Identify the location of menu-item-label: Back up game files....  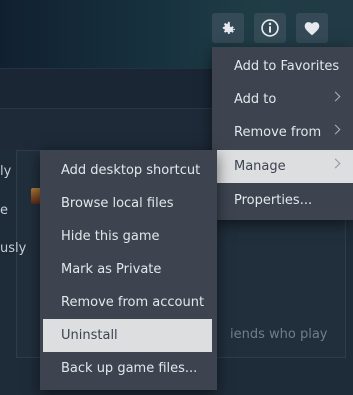
(129, 368).